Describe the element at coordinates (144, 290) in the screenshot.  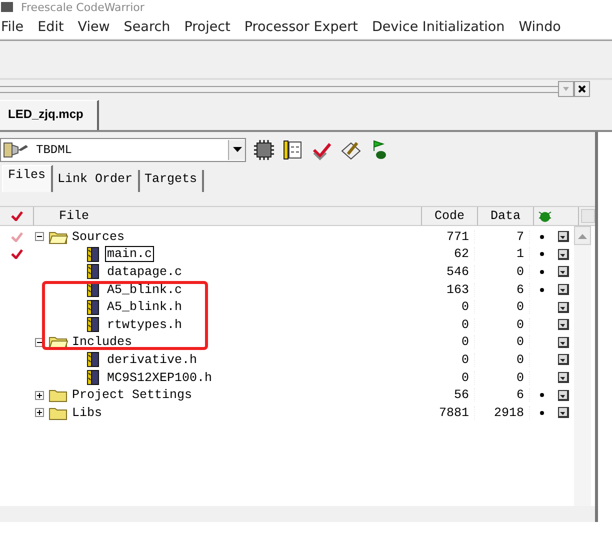
I see `file-name: A5_blink.c` at that location.